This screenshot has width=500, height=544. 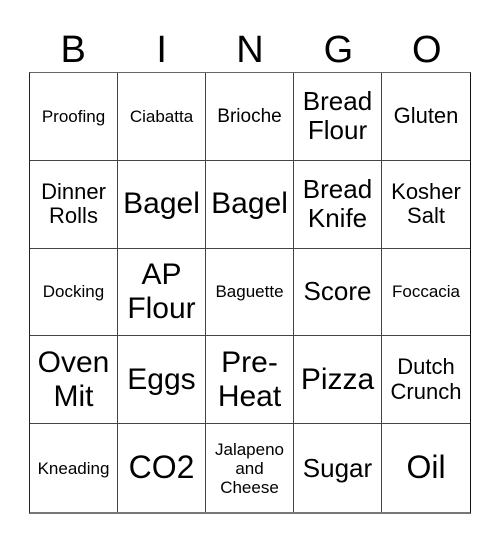 I want to click on cell-label: Brioche, so click(x=249, y=116).